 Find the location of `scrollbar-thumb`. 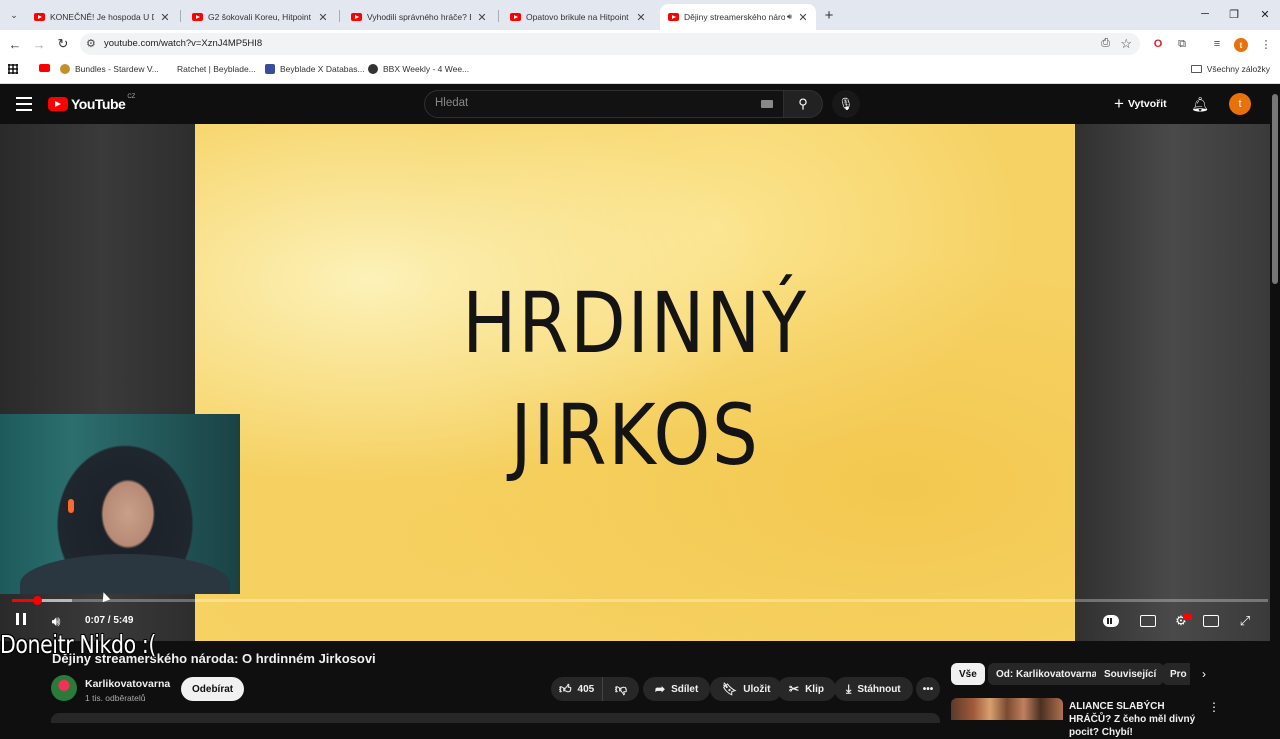

scrollbar-thumb is located at coordinates (1275, 189).